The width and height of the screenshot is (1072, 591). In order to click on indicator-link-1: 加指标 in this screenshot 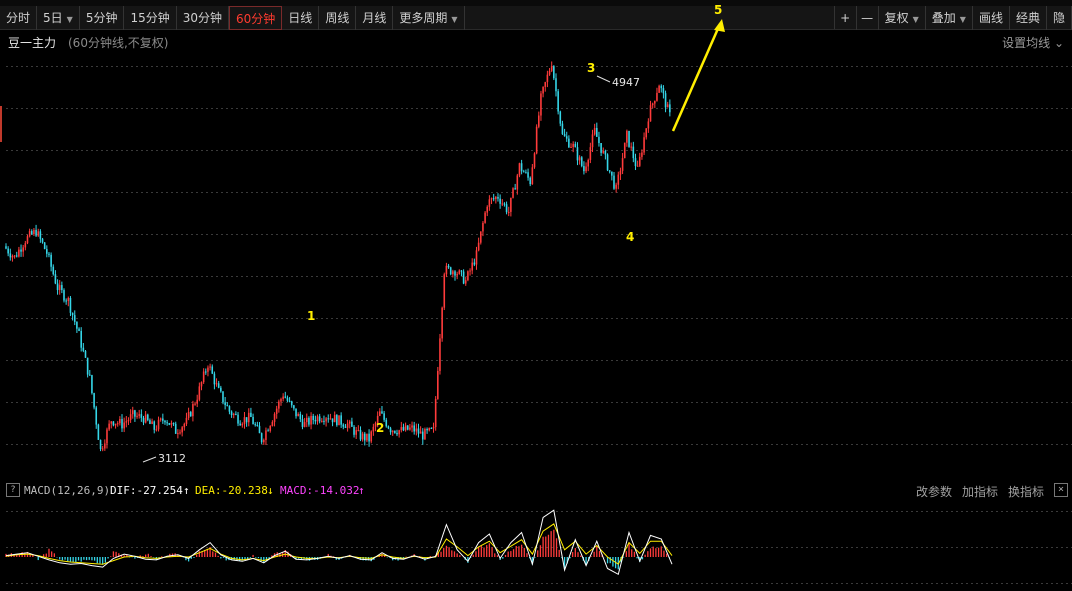, I will do `click(980, 492)`.